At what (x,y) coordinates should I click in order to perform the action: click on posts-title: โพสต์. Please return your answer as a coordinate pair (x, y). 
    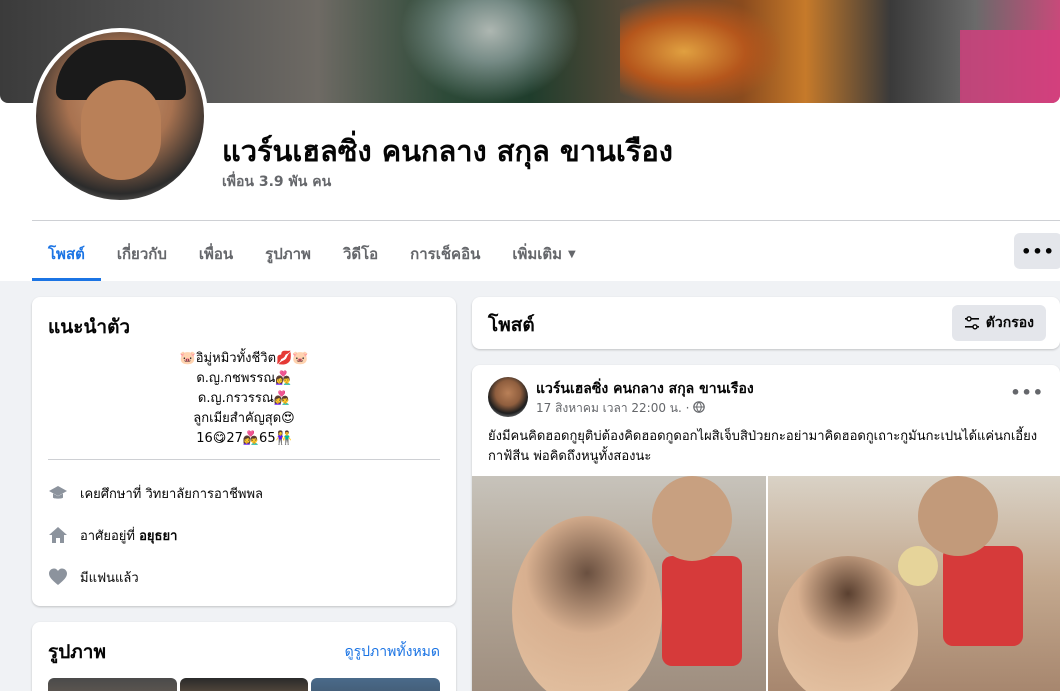
    Looking at the image, I should click on (511, 325).